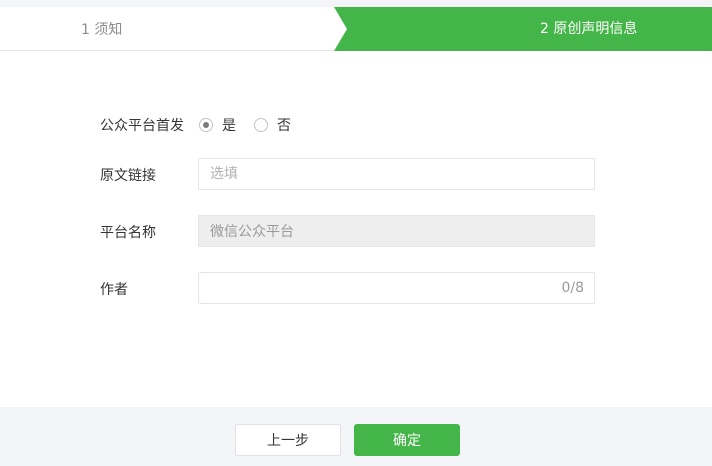  What do you see at coordinates (114, 290) in the screenshot?
I see `author-label: 作者` at bounding box center [114, 290].